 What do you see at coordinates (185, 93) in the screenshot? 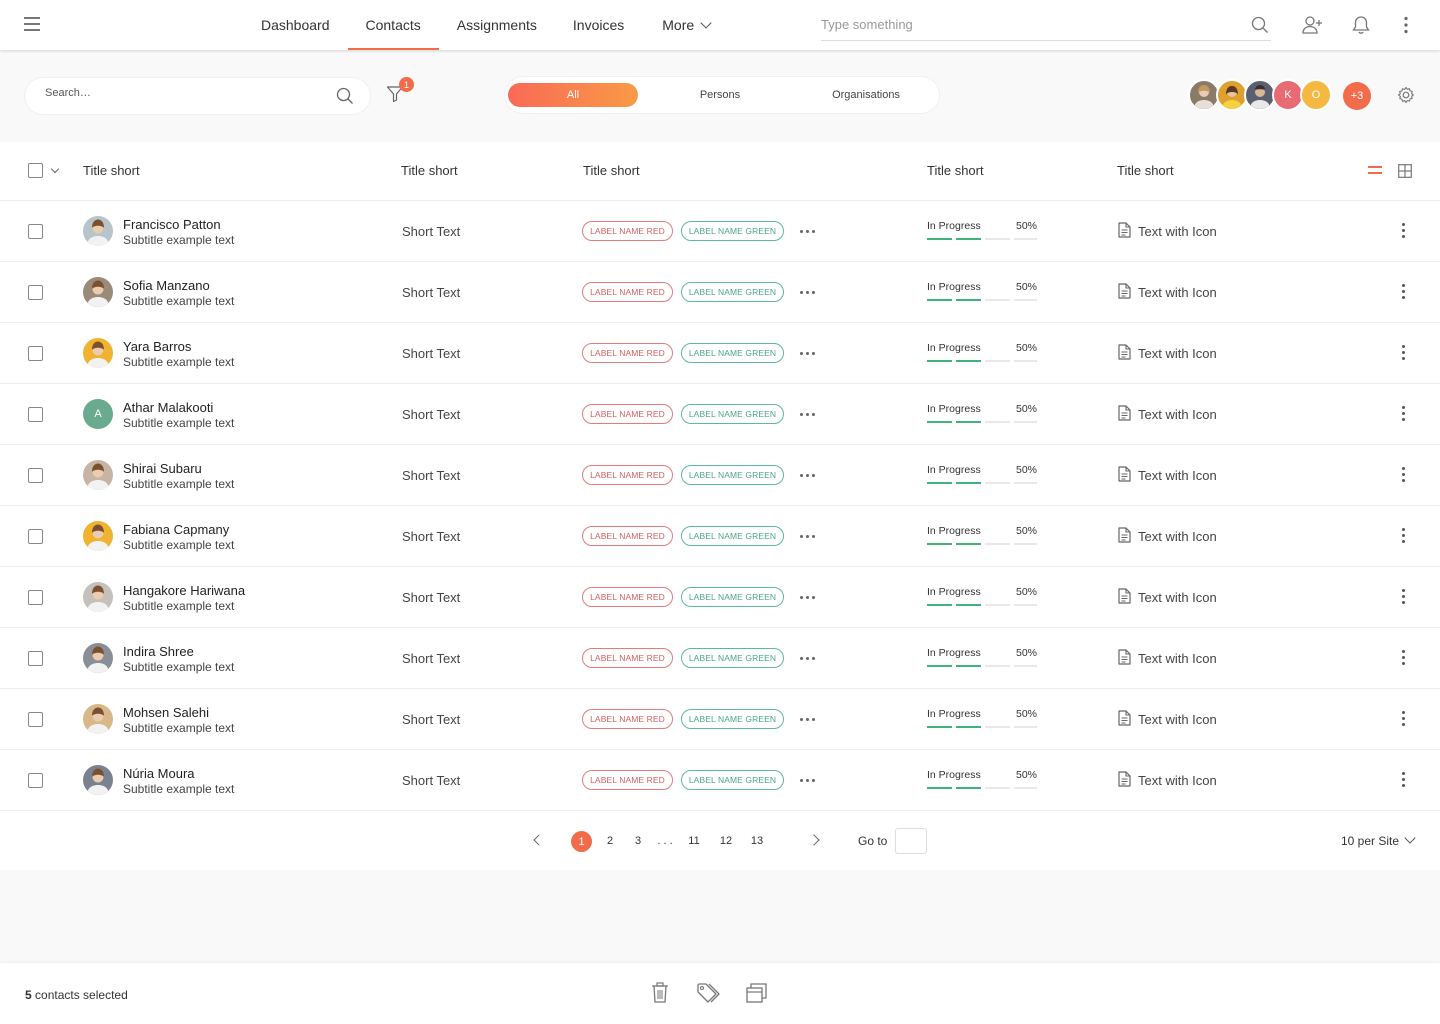
I see `contacts-search-input` at bounding box center [185, 93].